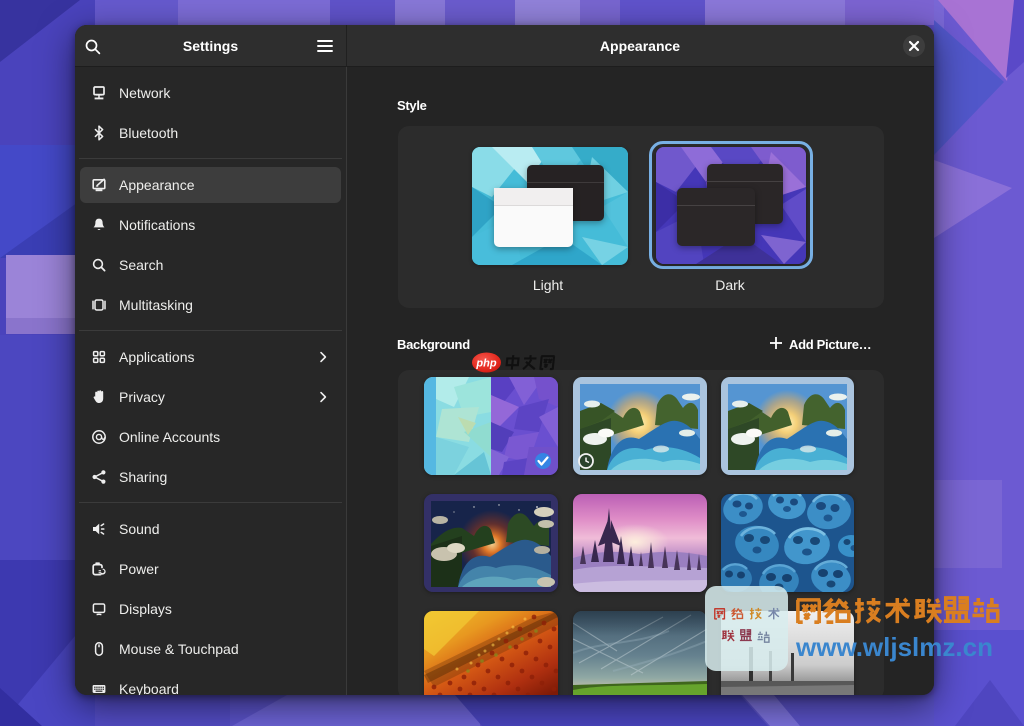 The image size is (1024, 726). I want to click on svg-text: php, so click(485, 364).